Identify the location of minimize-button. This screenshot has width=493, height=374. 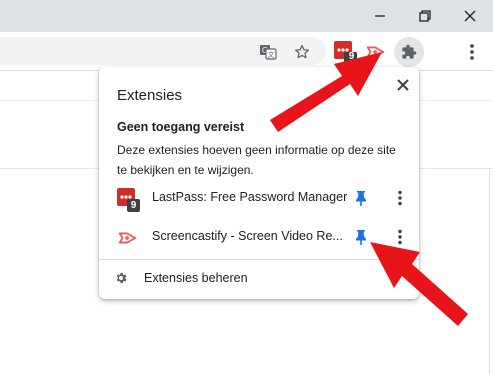
(380, 16).